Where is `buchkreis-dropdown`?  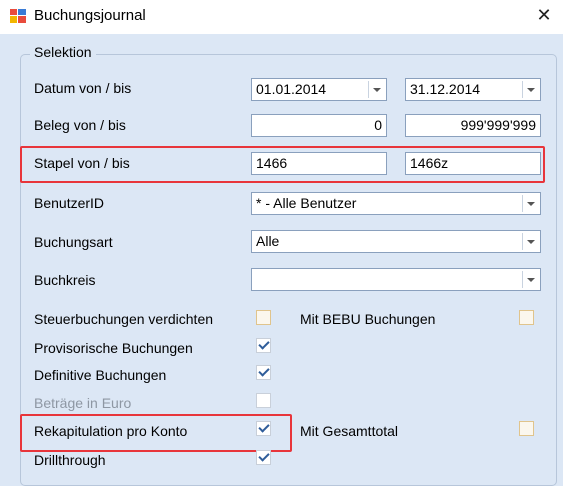 buchkreis-dropdown is located at coordinates (396, 279).